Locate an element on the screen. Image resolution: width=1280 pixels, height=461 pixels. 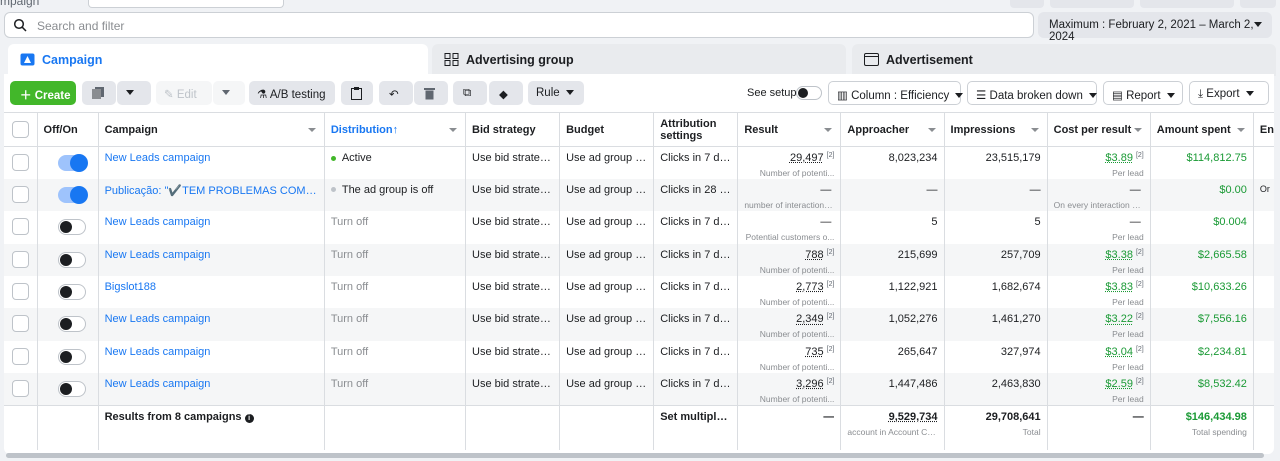
duplicate-dropdown is located at coordinates (134, 93).